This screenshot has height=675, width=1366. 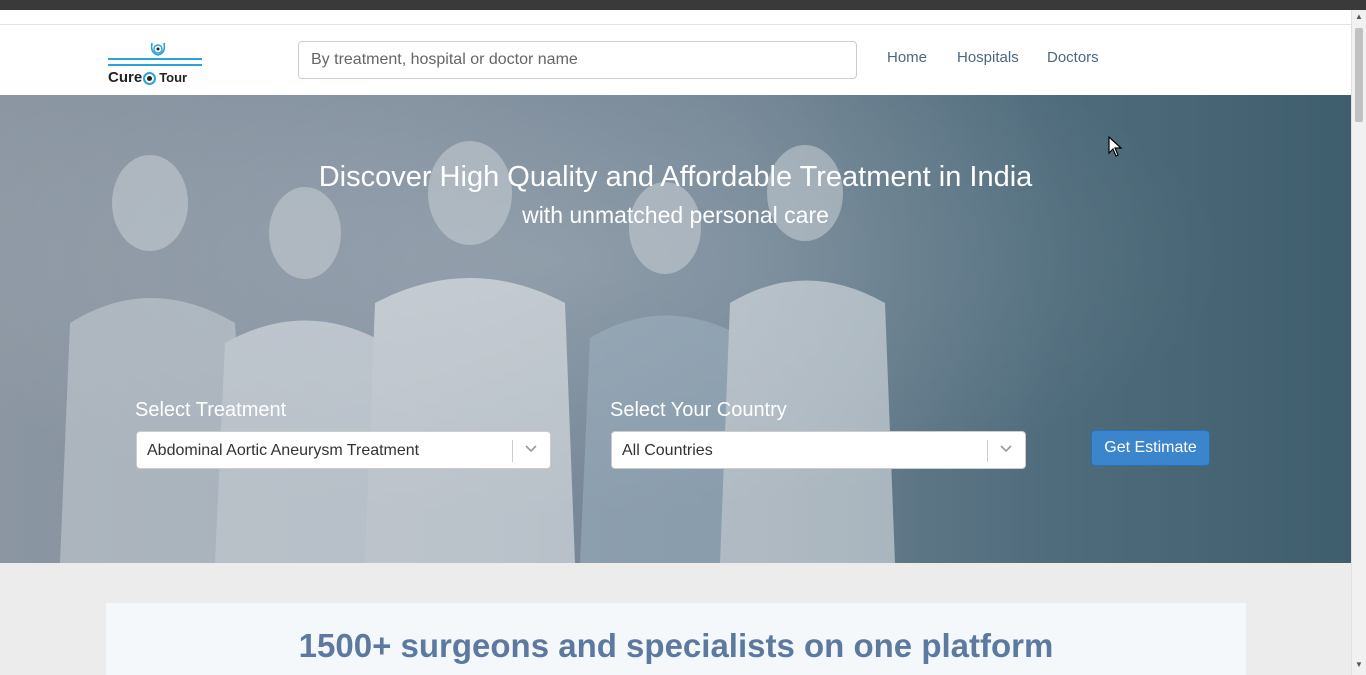 I want to click on navbar: CureTour Home Hospitals Doctors, so click(x=675, y=60).